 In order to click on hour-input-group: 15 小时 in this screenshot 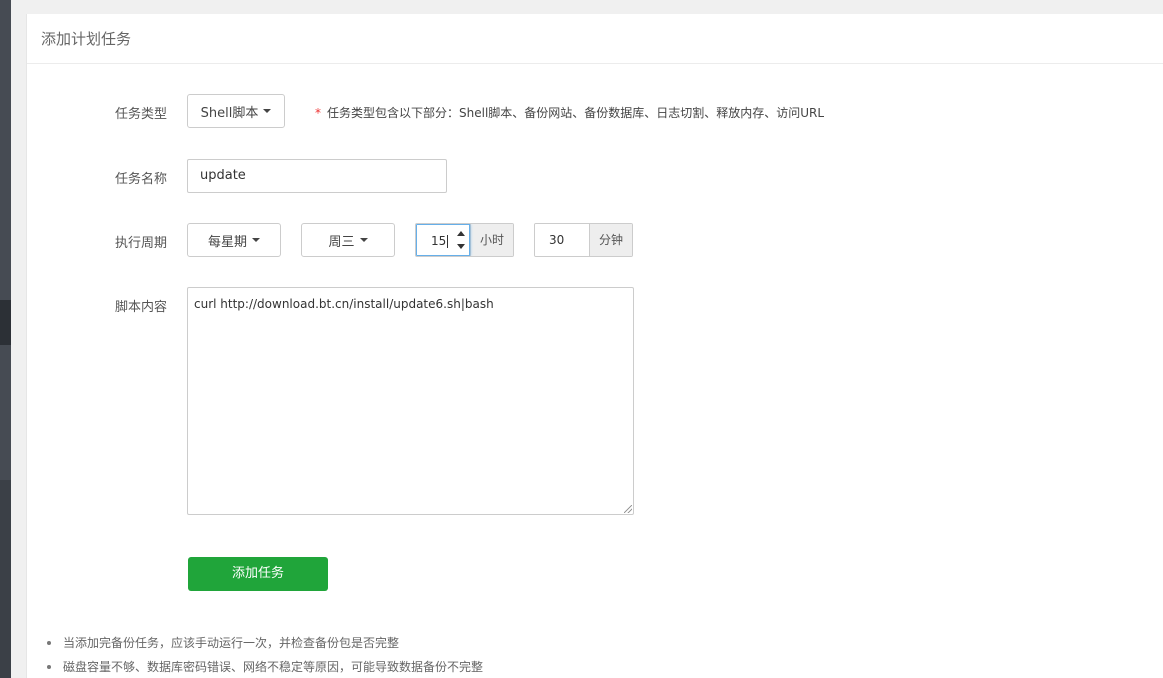, I will do `click(464, 240)`.